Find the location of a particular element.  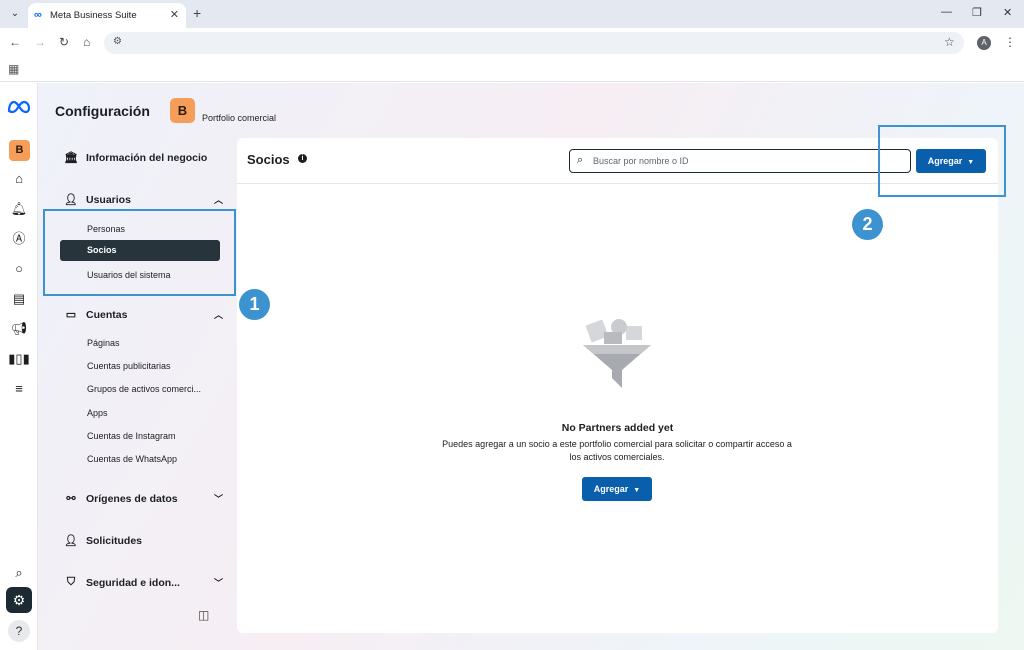

left-rail: B ⌂ 🔔︎ Ⓐ ○ ▤ 📢︎ ▮▯▮ ≡ ⌕ ⚙ ? is located at coordinates (19, 366).